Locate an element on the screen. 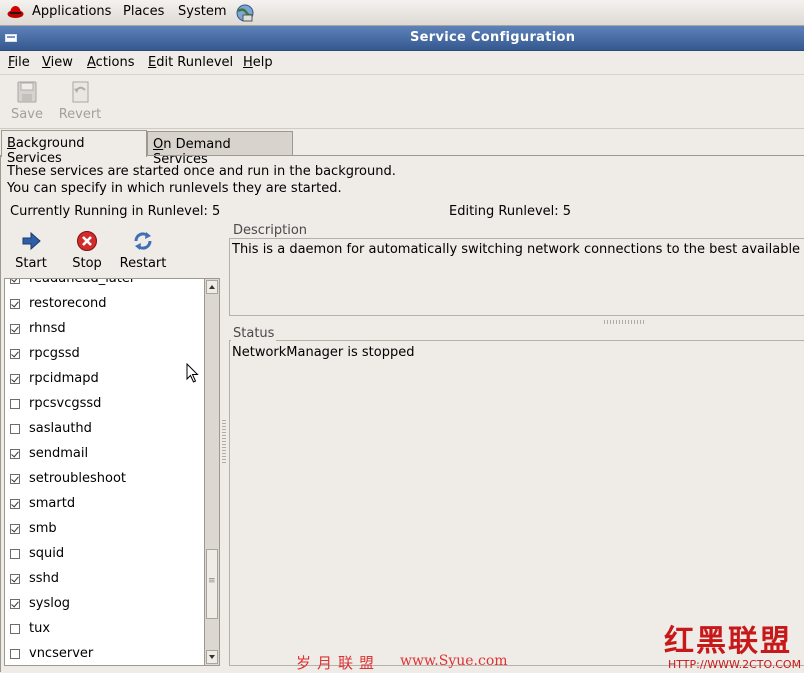 Image resolution: width=804 pixels, height=673 pixels. service-name: sshd is located at coordinates (44, 578).